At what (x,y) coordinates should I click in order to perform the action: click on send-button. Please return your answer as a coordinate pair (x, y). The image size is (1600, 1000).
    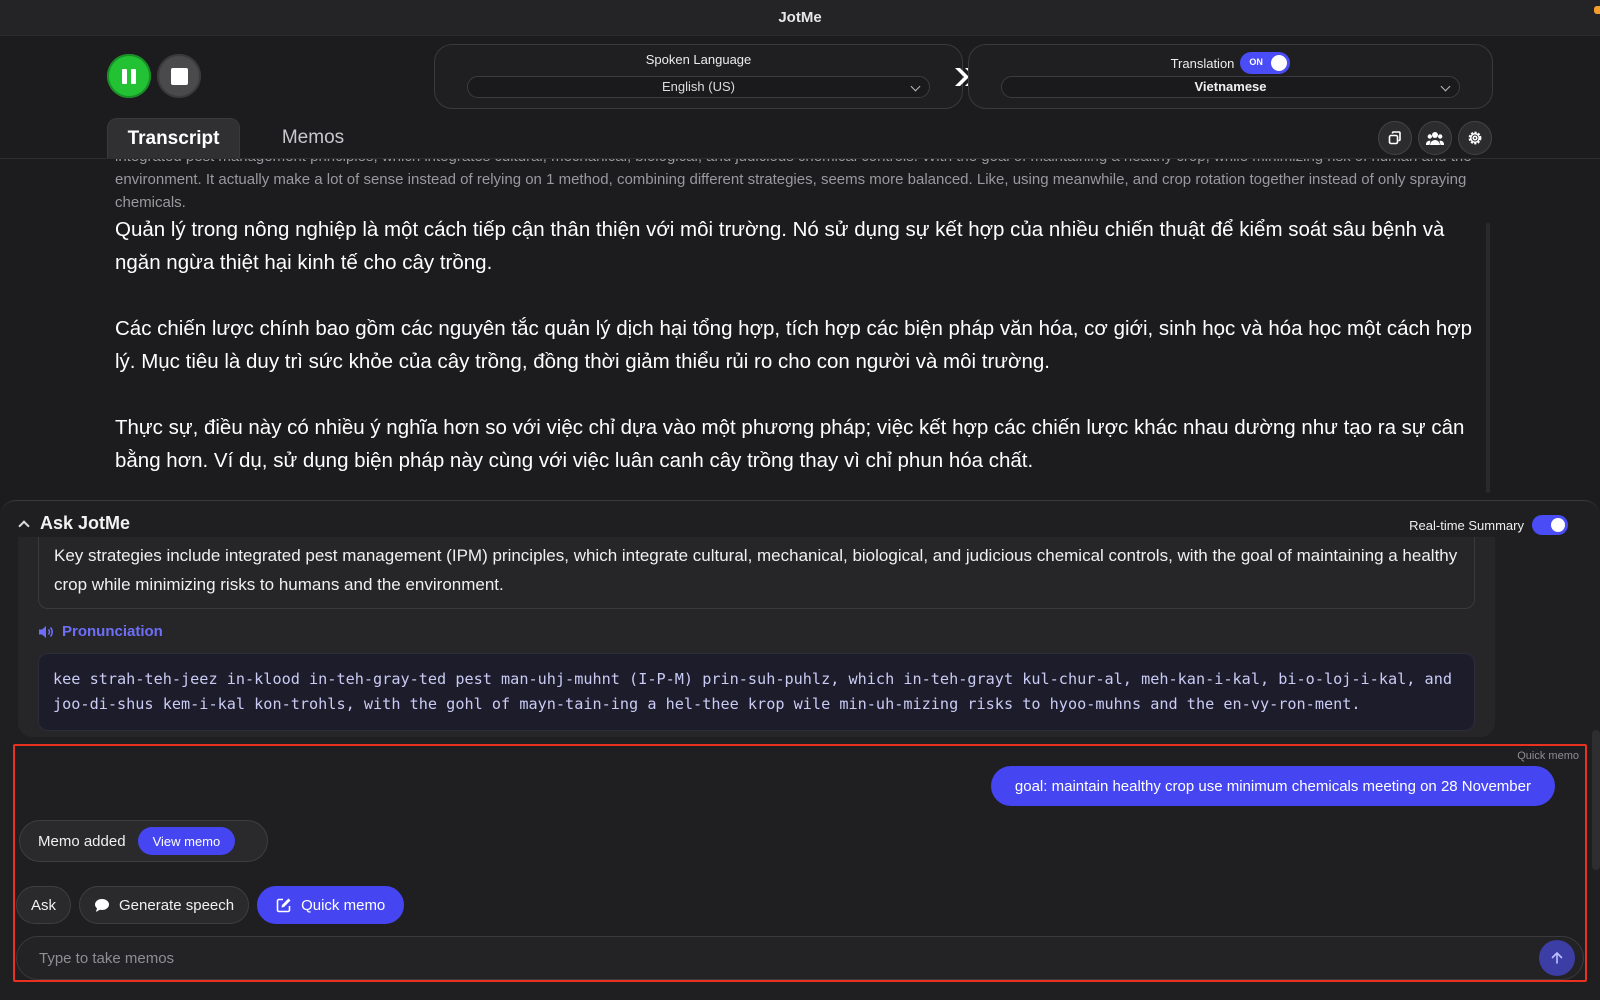
    Looking at the image, I should click on (1557, 958).